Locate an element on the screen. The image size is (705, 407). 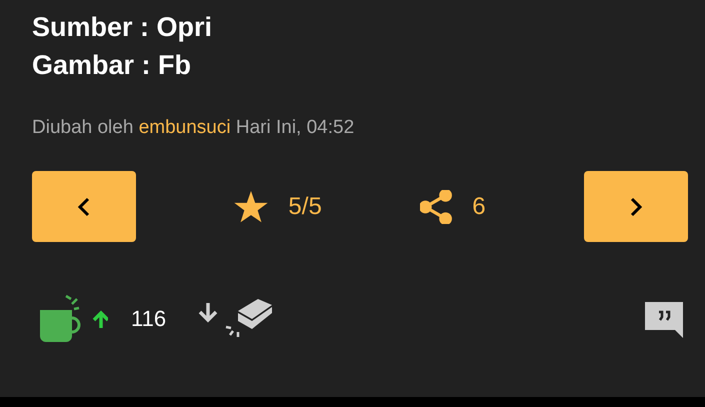
arrow-up-icon is located at coordinates (100, 320).